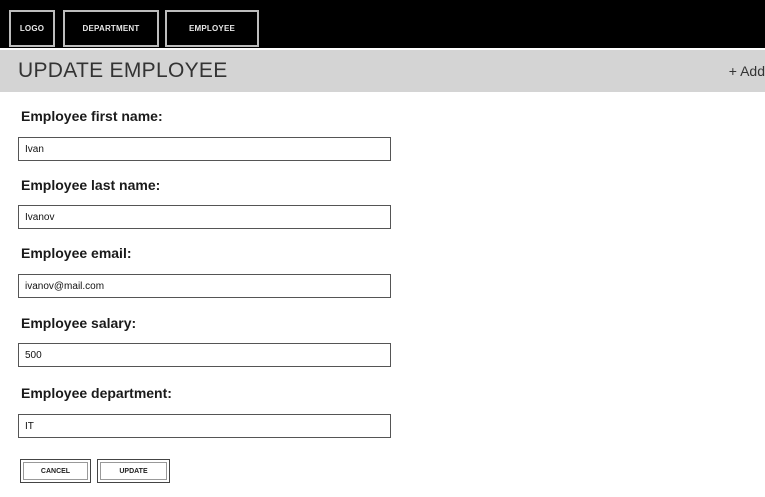  Describe the element at coordinates (32, 28) in the screenshot. I see `nav-logo-button: LOGO` at that location.